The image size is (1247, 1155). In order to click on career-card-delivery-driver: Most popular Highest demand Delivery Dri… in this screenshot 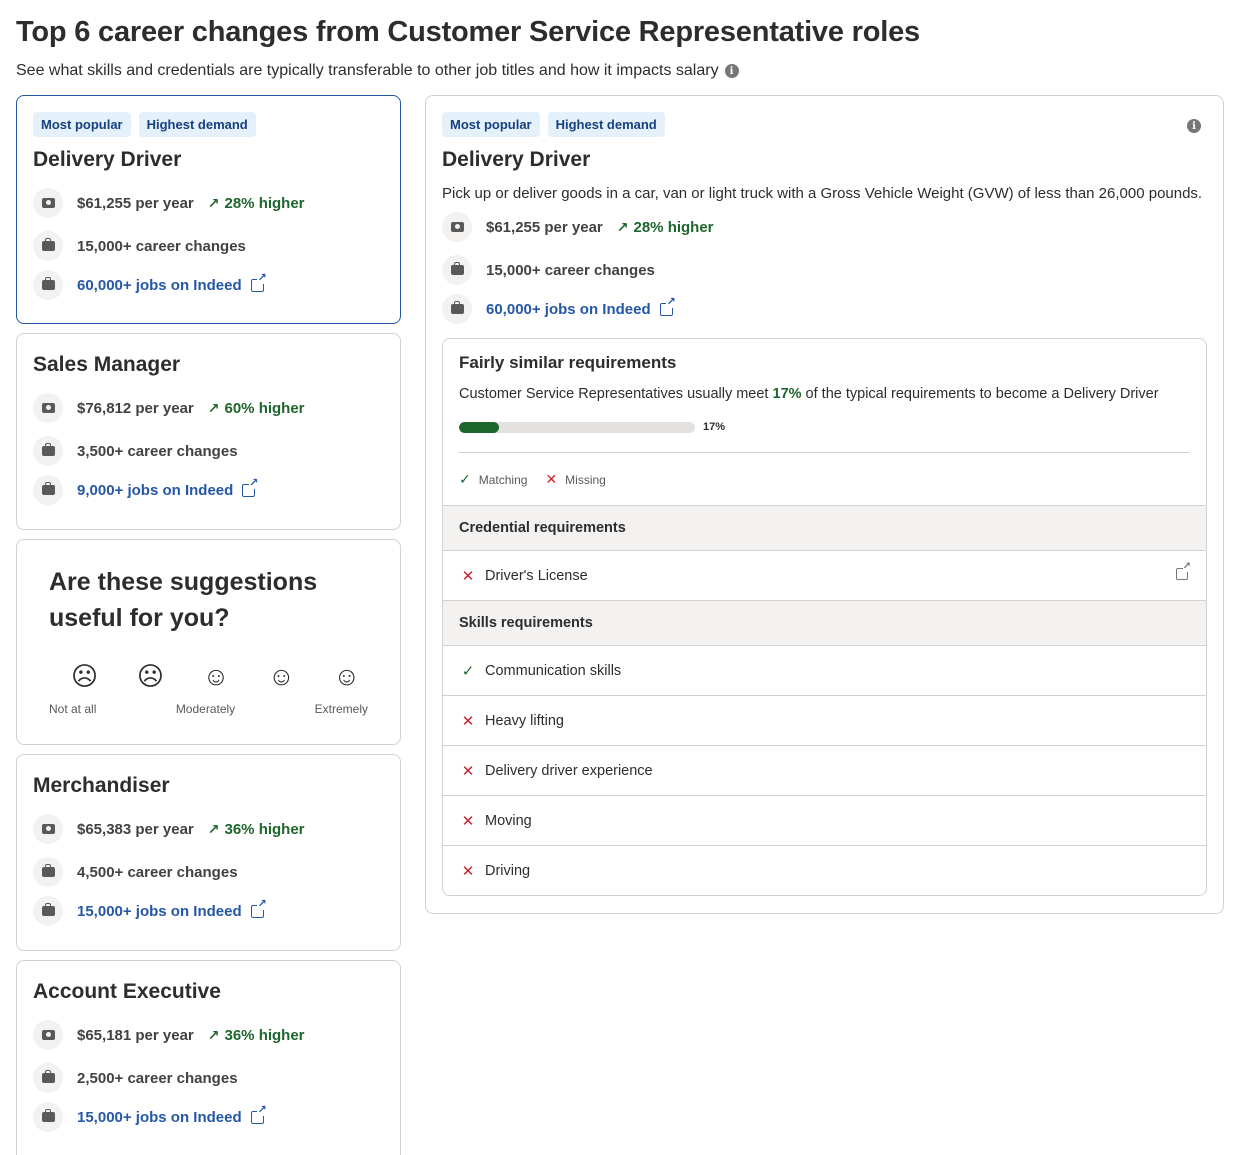, I will do `click(208, 209)`.